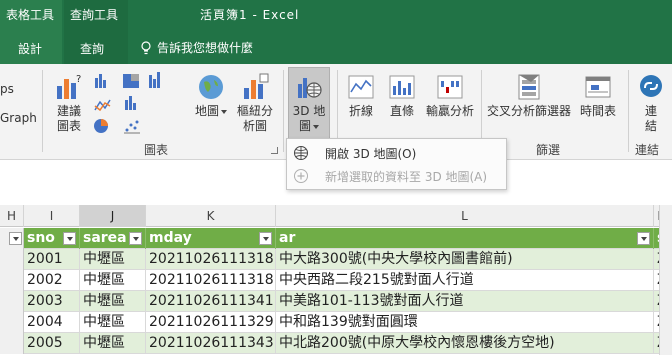 The height and width of the screenshot is (355, 672). What do you see at coordinates (30, 15) in the screenshot?
I see `context-tab-table-tools: 表格工具` at bounding box center [30, 15].